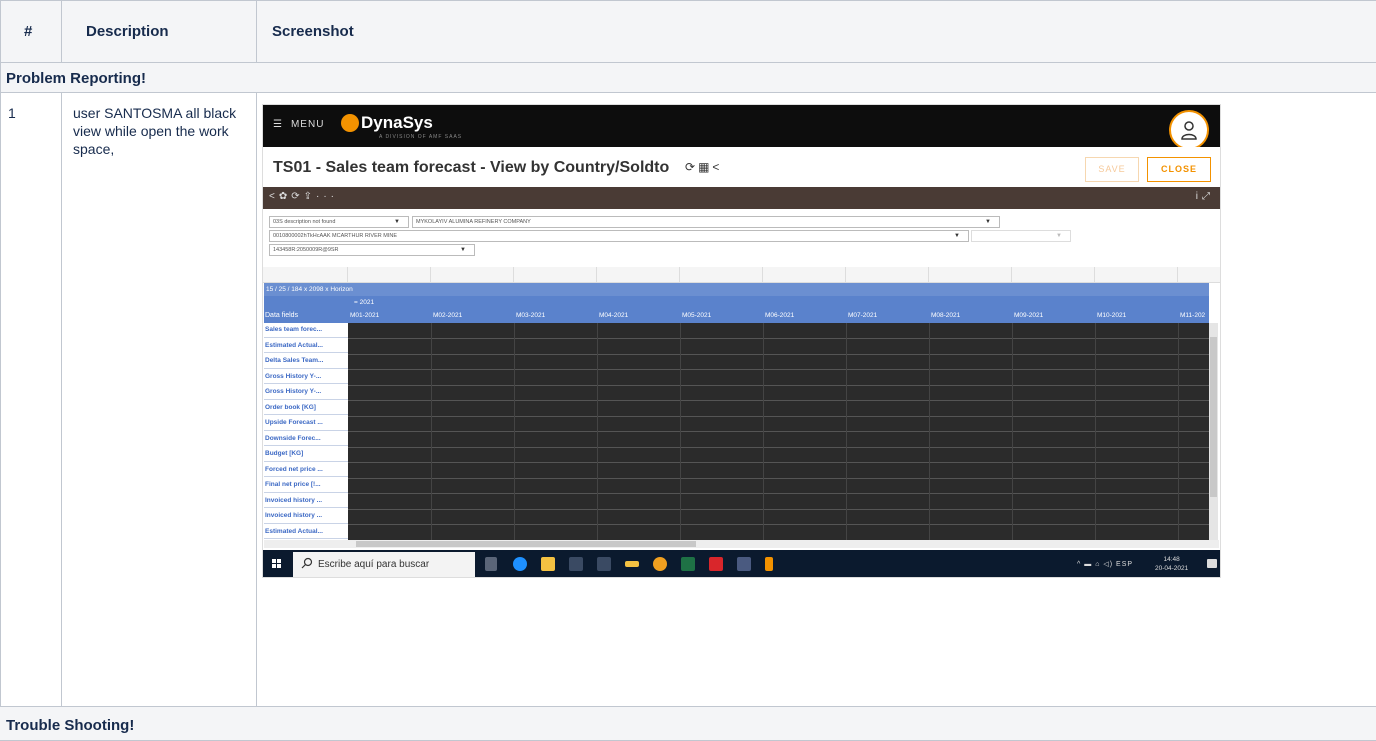 The image size is (1376, 741). Describe the element at coordinates (946, 315) in the screenshot. I see `month-header: M08-2021` at that location.